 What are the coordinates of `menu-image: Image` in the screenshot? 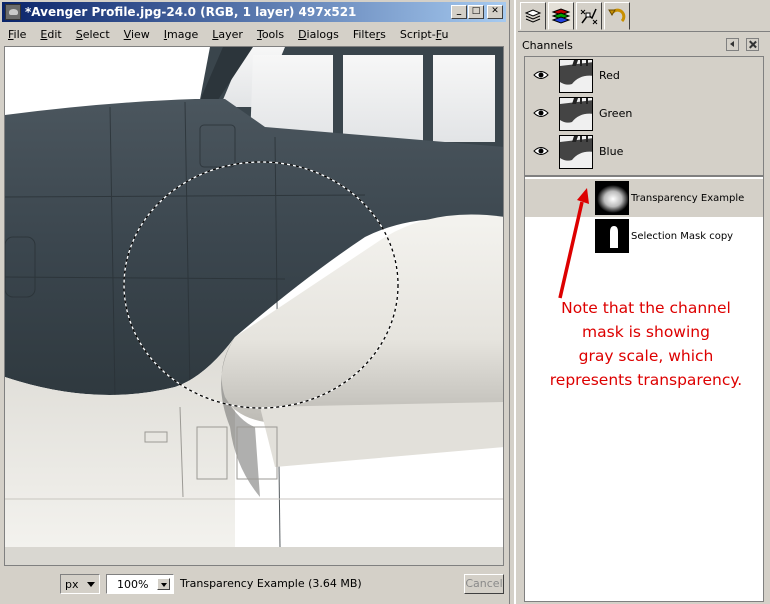 It's located at (181, 34).